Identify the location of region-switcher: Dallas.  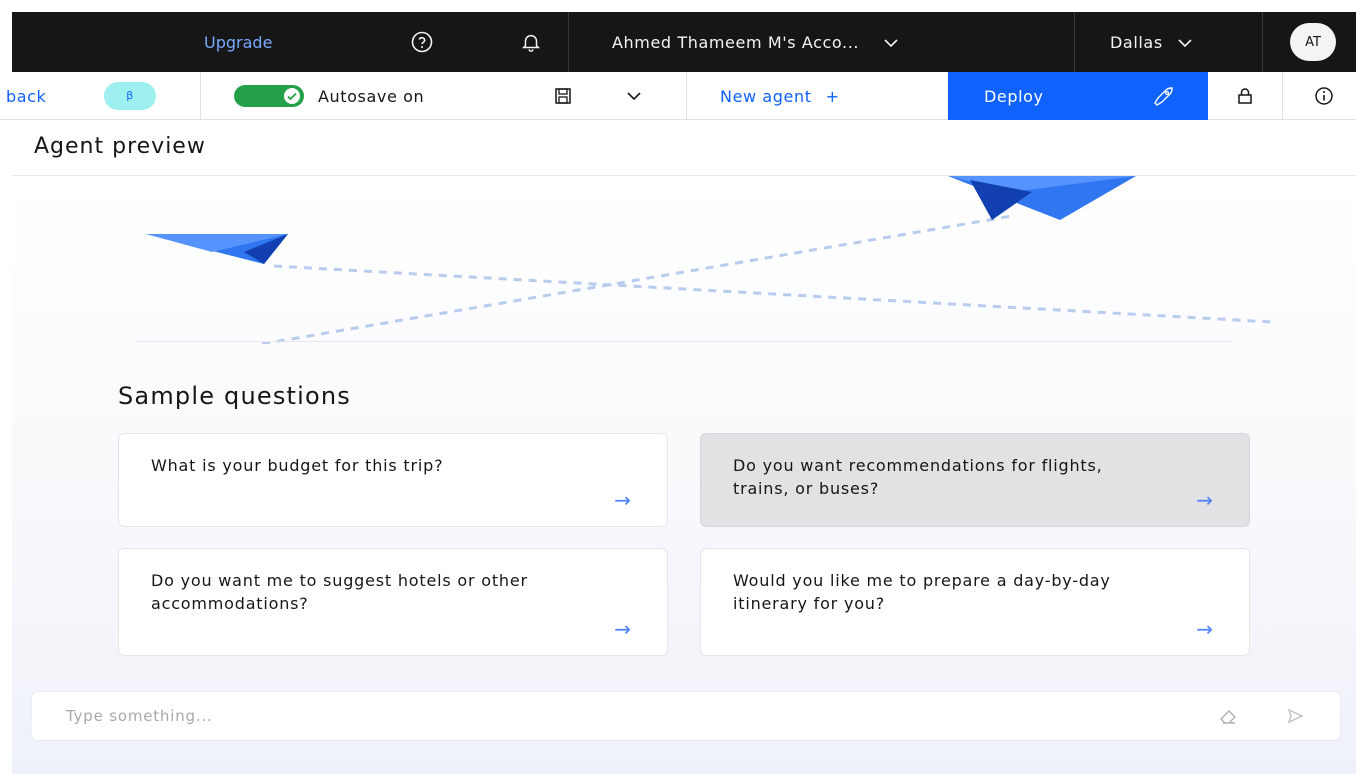
(1151, 42).